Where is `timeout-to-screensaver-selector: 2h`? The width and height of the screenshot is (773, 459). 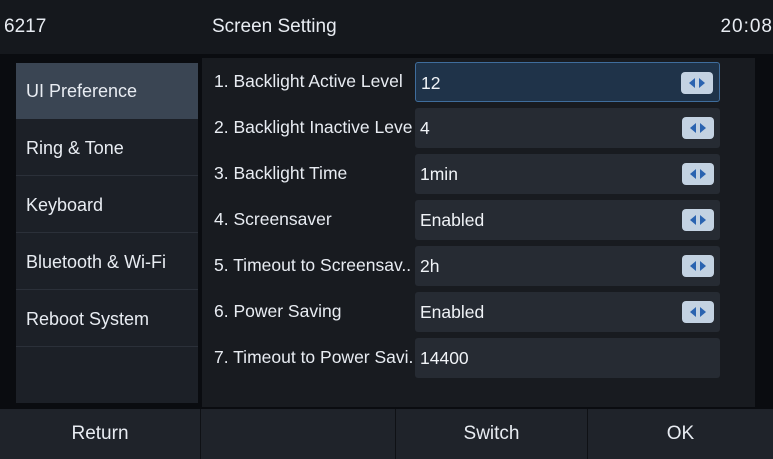
timeout-to-screensaver-selector: 2h is located at coordinates (567, 266).